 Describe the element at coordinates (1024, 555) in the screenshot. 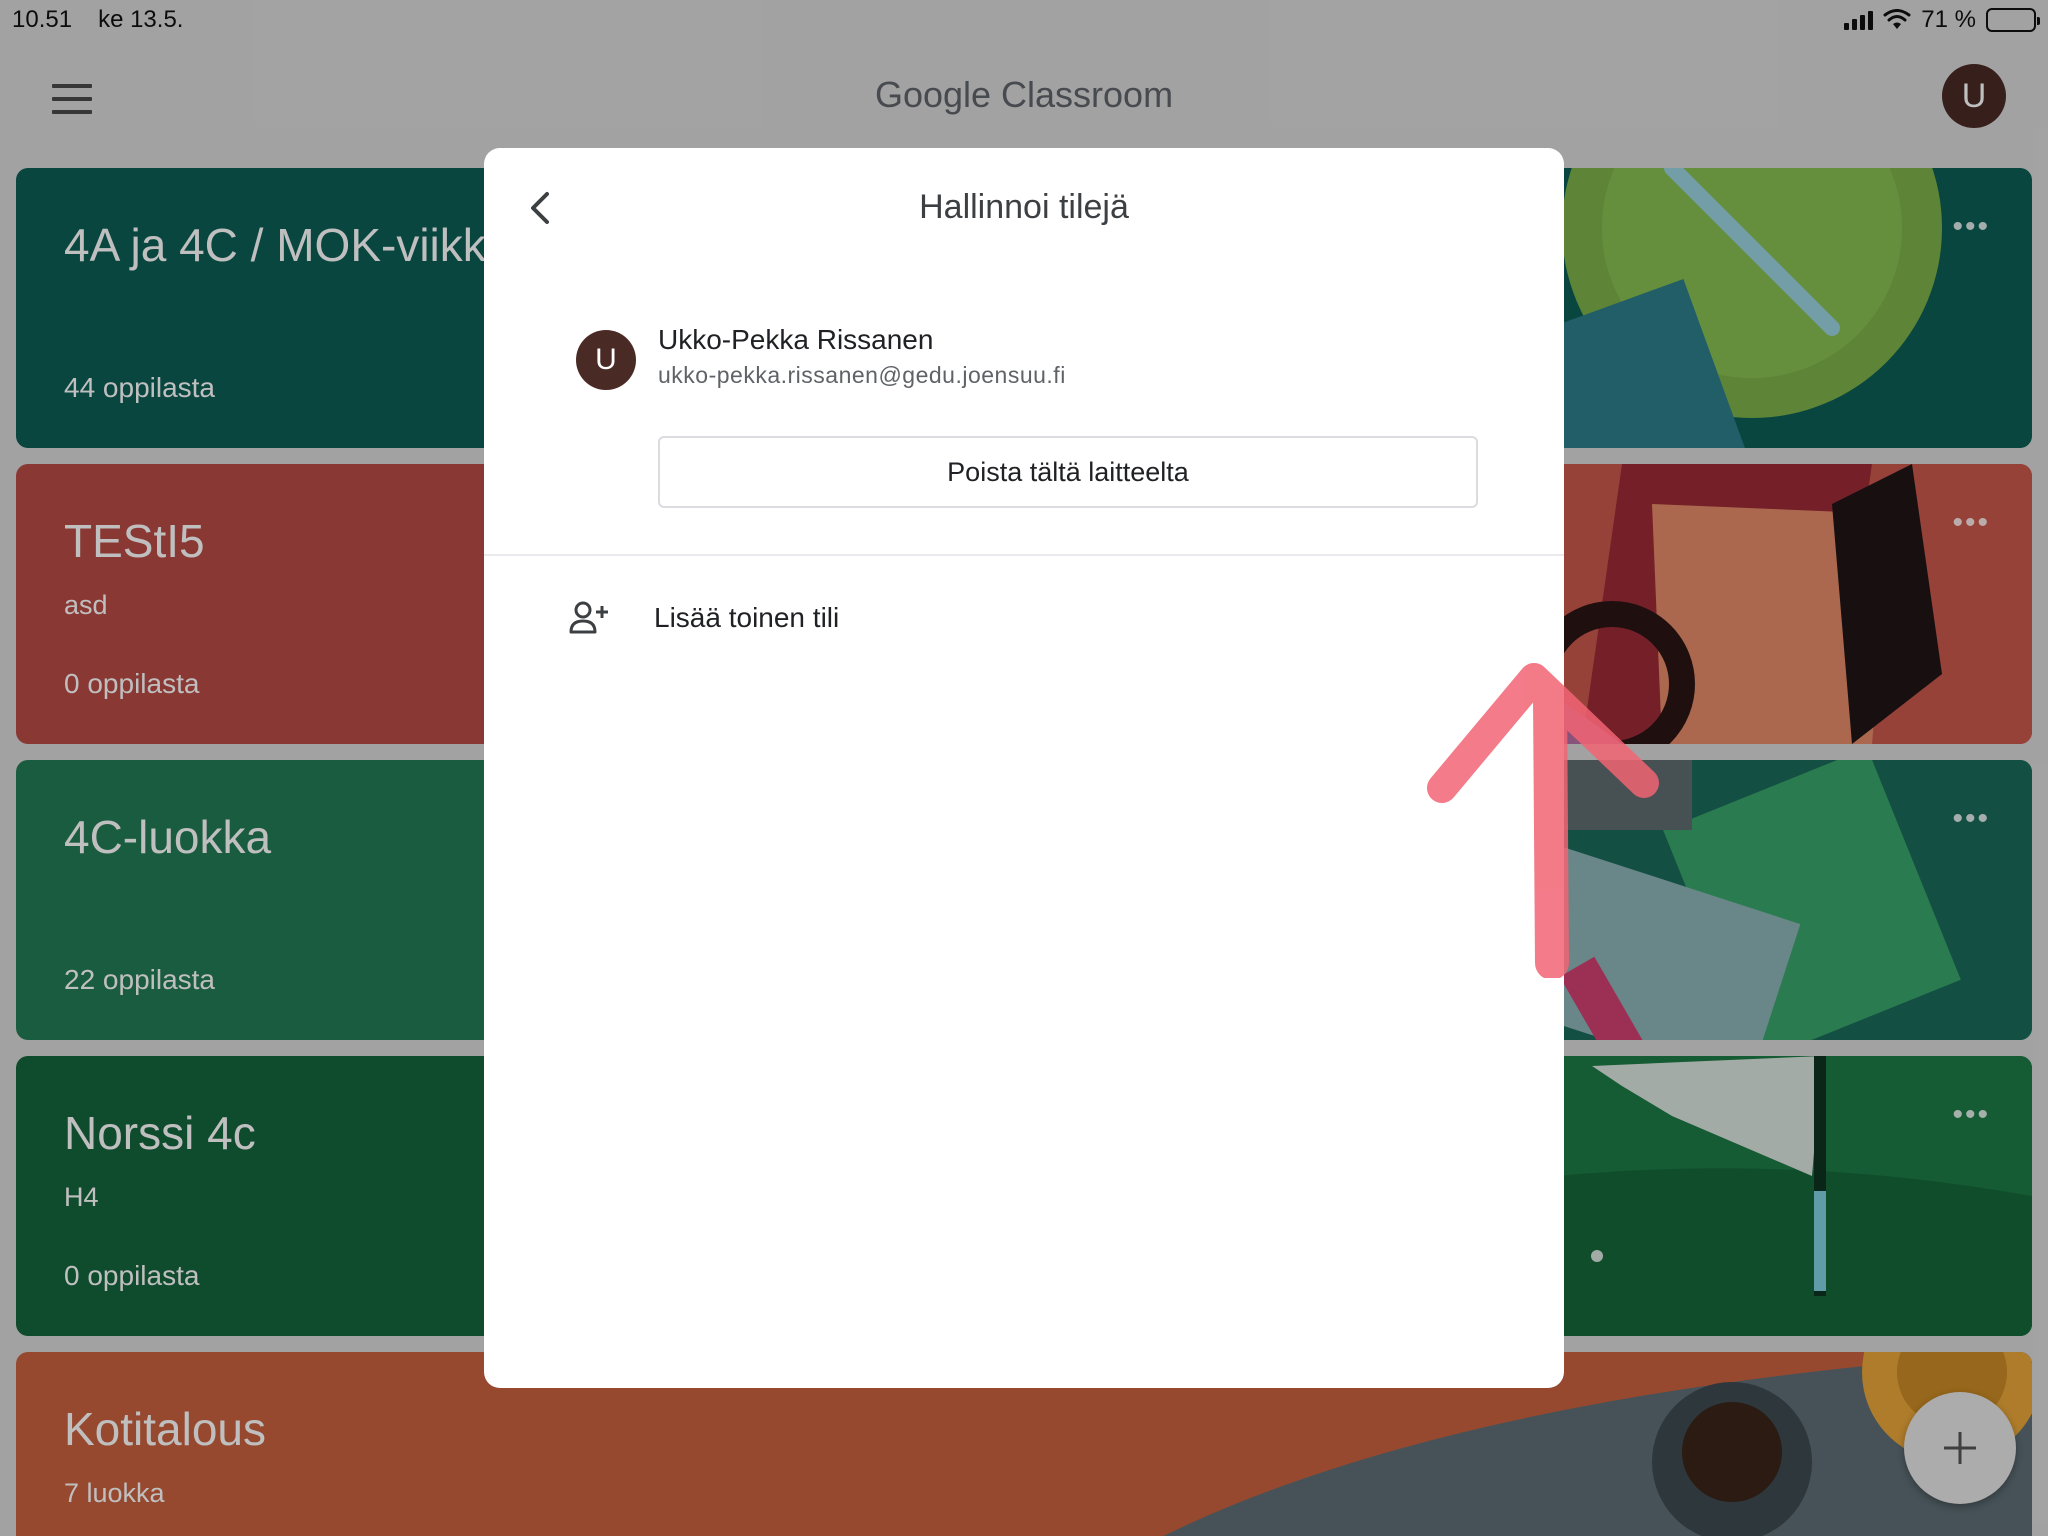

I see `divider` at that location.